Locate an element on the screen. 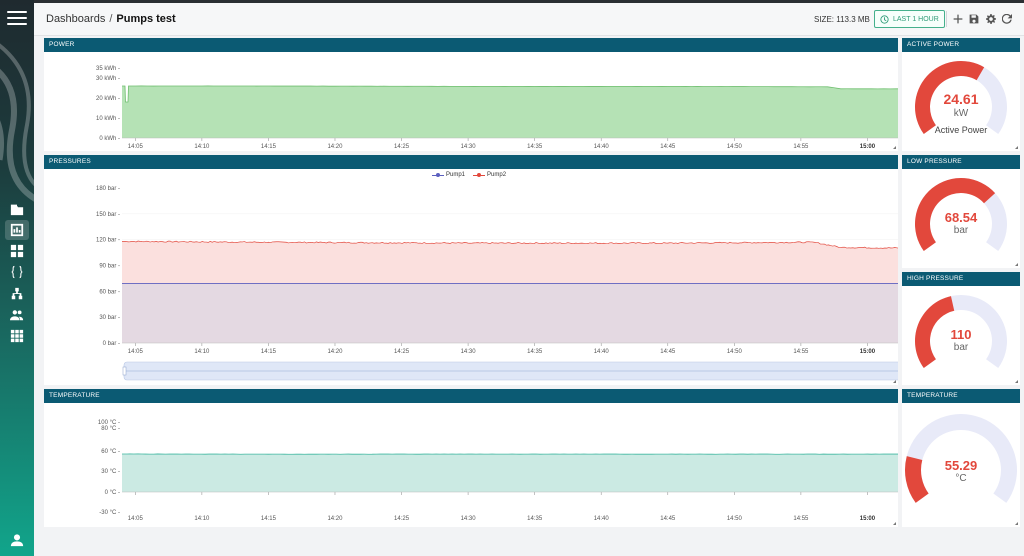  y-tick-label: 150 bar - is located at coordinates (108, 215).